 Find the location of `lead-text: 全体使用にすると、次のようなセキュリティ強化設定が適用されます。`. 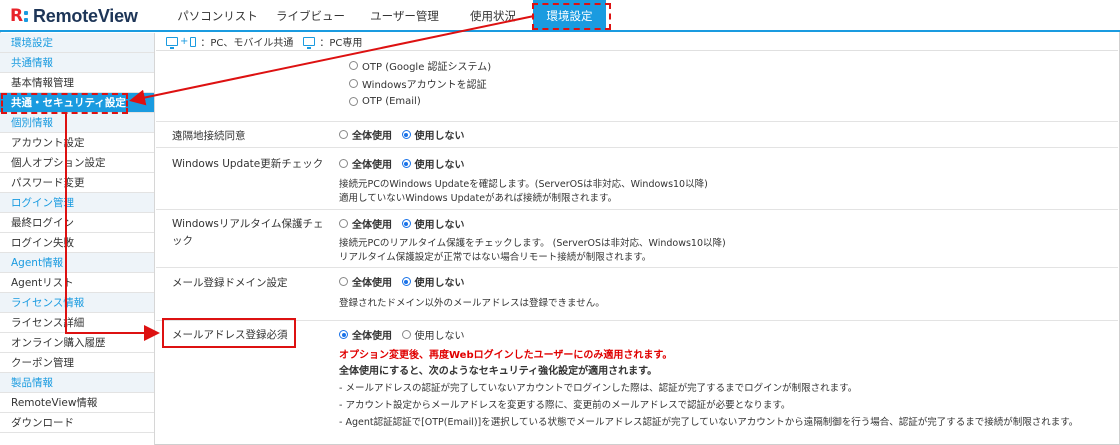

lead-text: 全体使用にすると、次のようなセキュリティ強化設定が適用されます。 is located at coordinates (498, 371).